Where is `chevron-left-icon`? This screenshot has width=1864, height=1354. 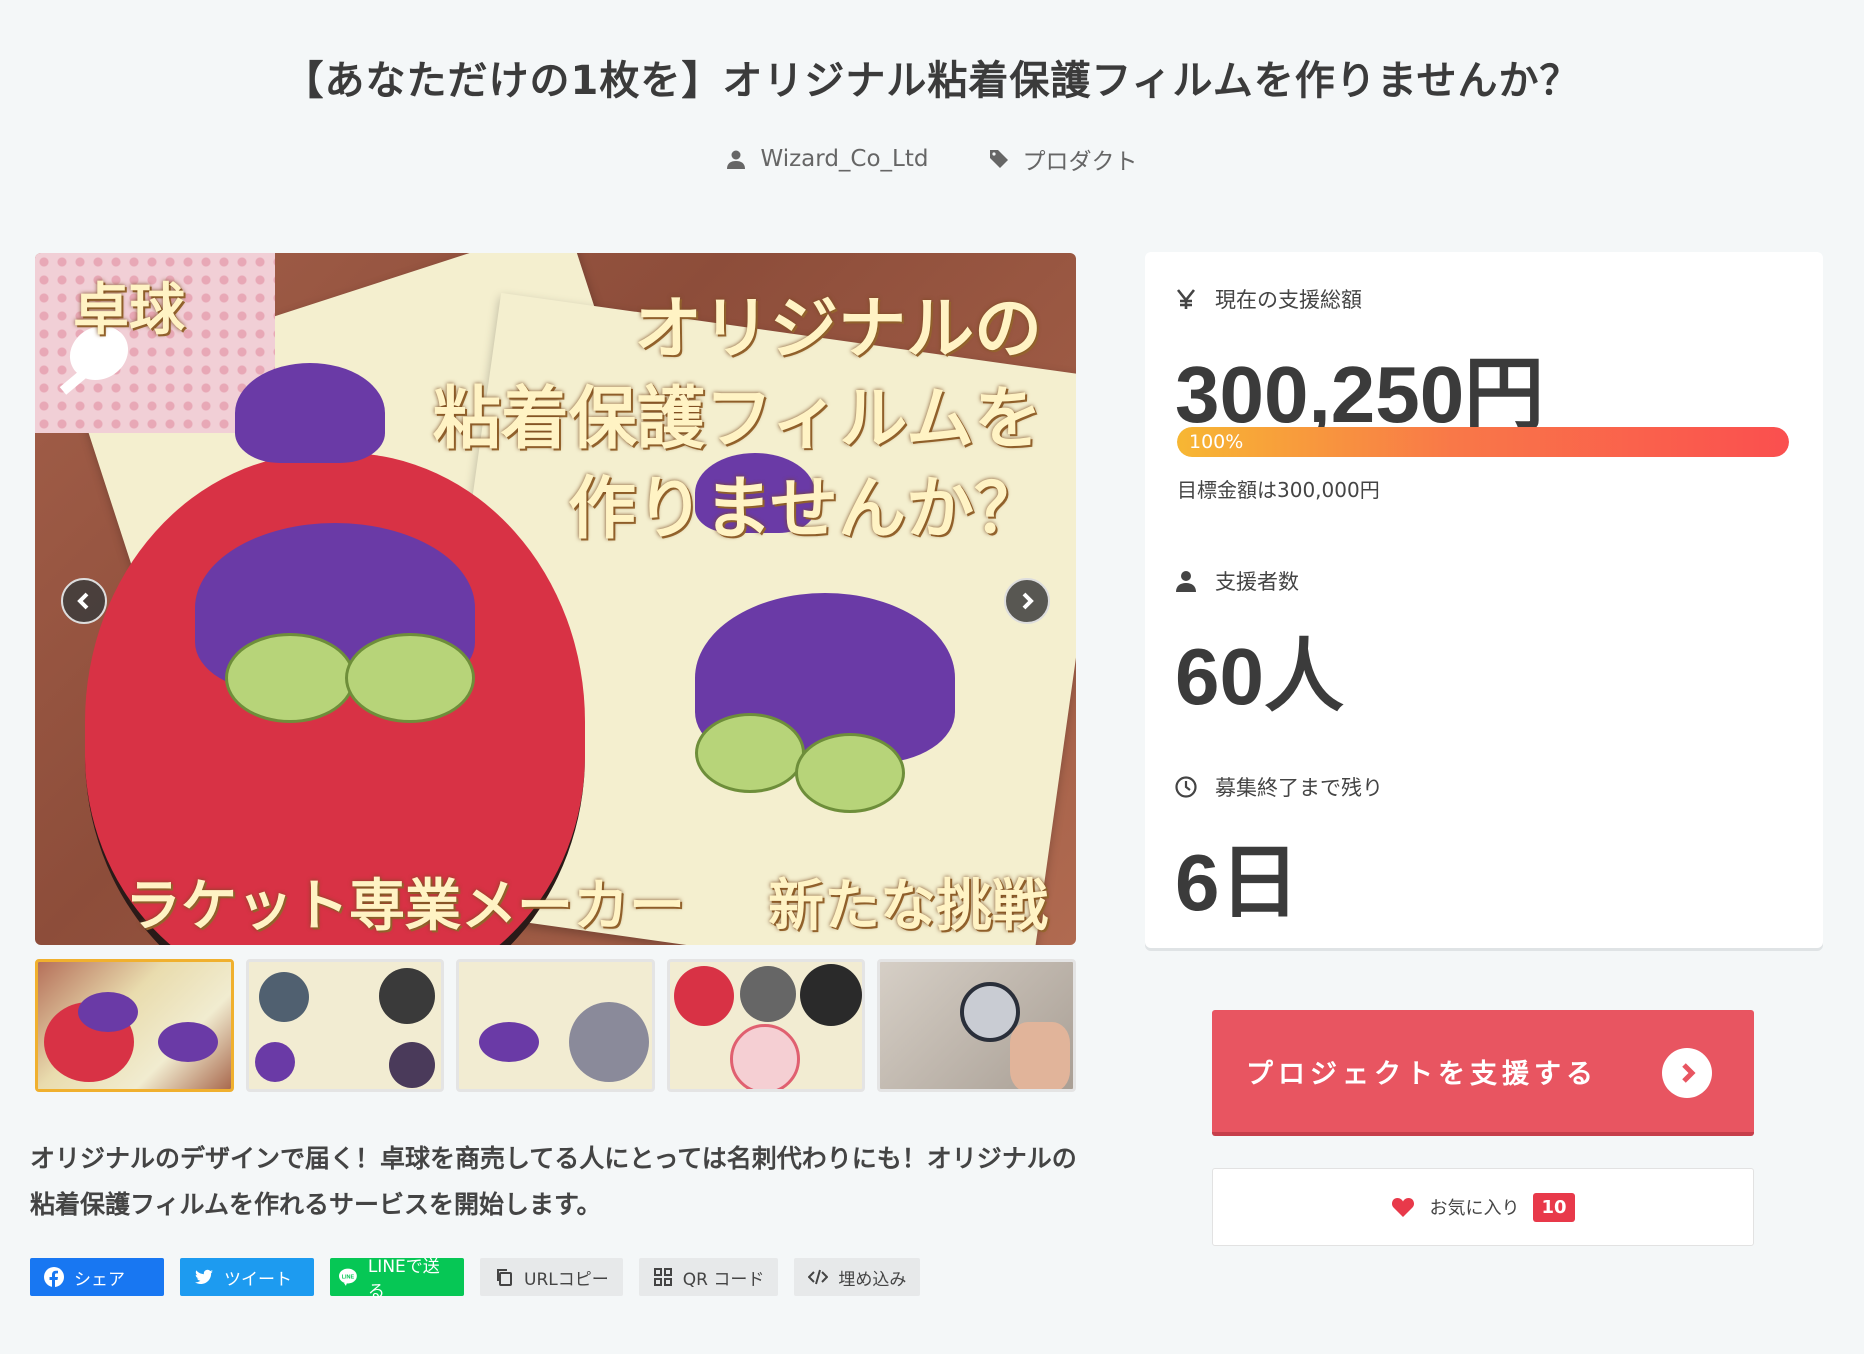
chevron-left-icon is located at coordinates (83, 601).